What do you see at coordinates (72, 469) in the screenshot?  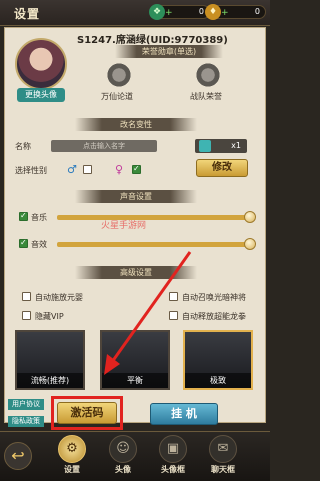 I see `tab-label: 设置` at bounding box center [72, 469].